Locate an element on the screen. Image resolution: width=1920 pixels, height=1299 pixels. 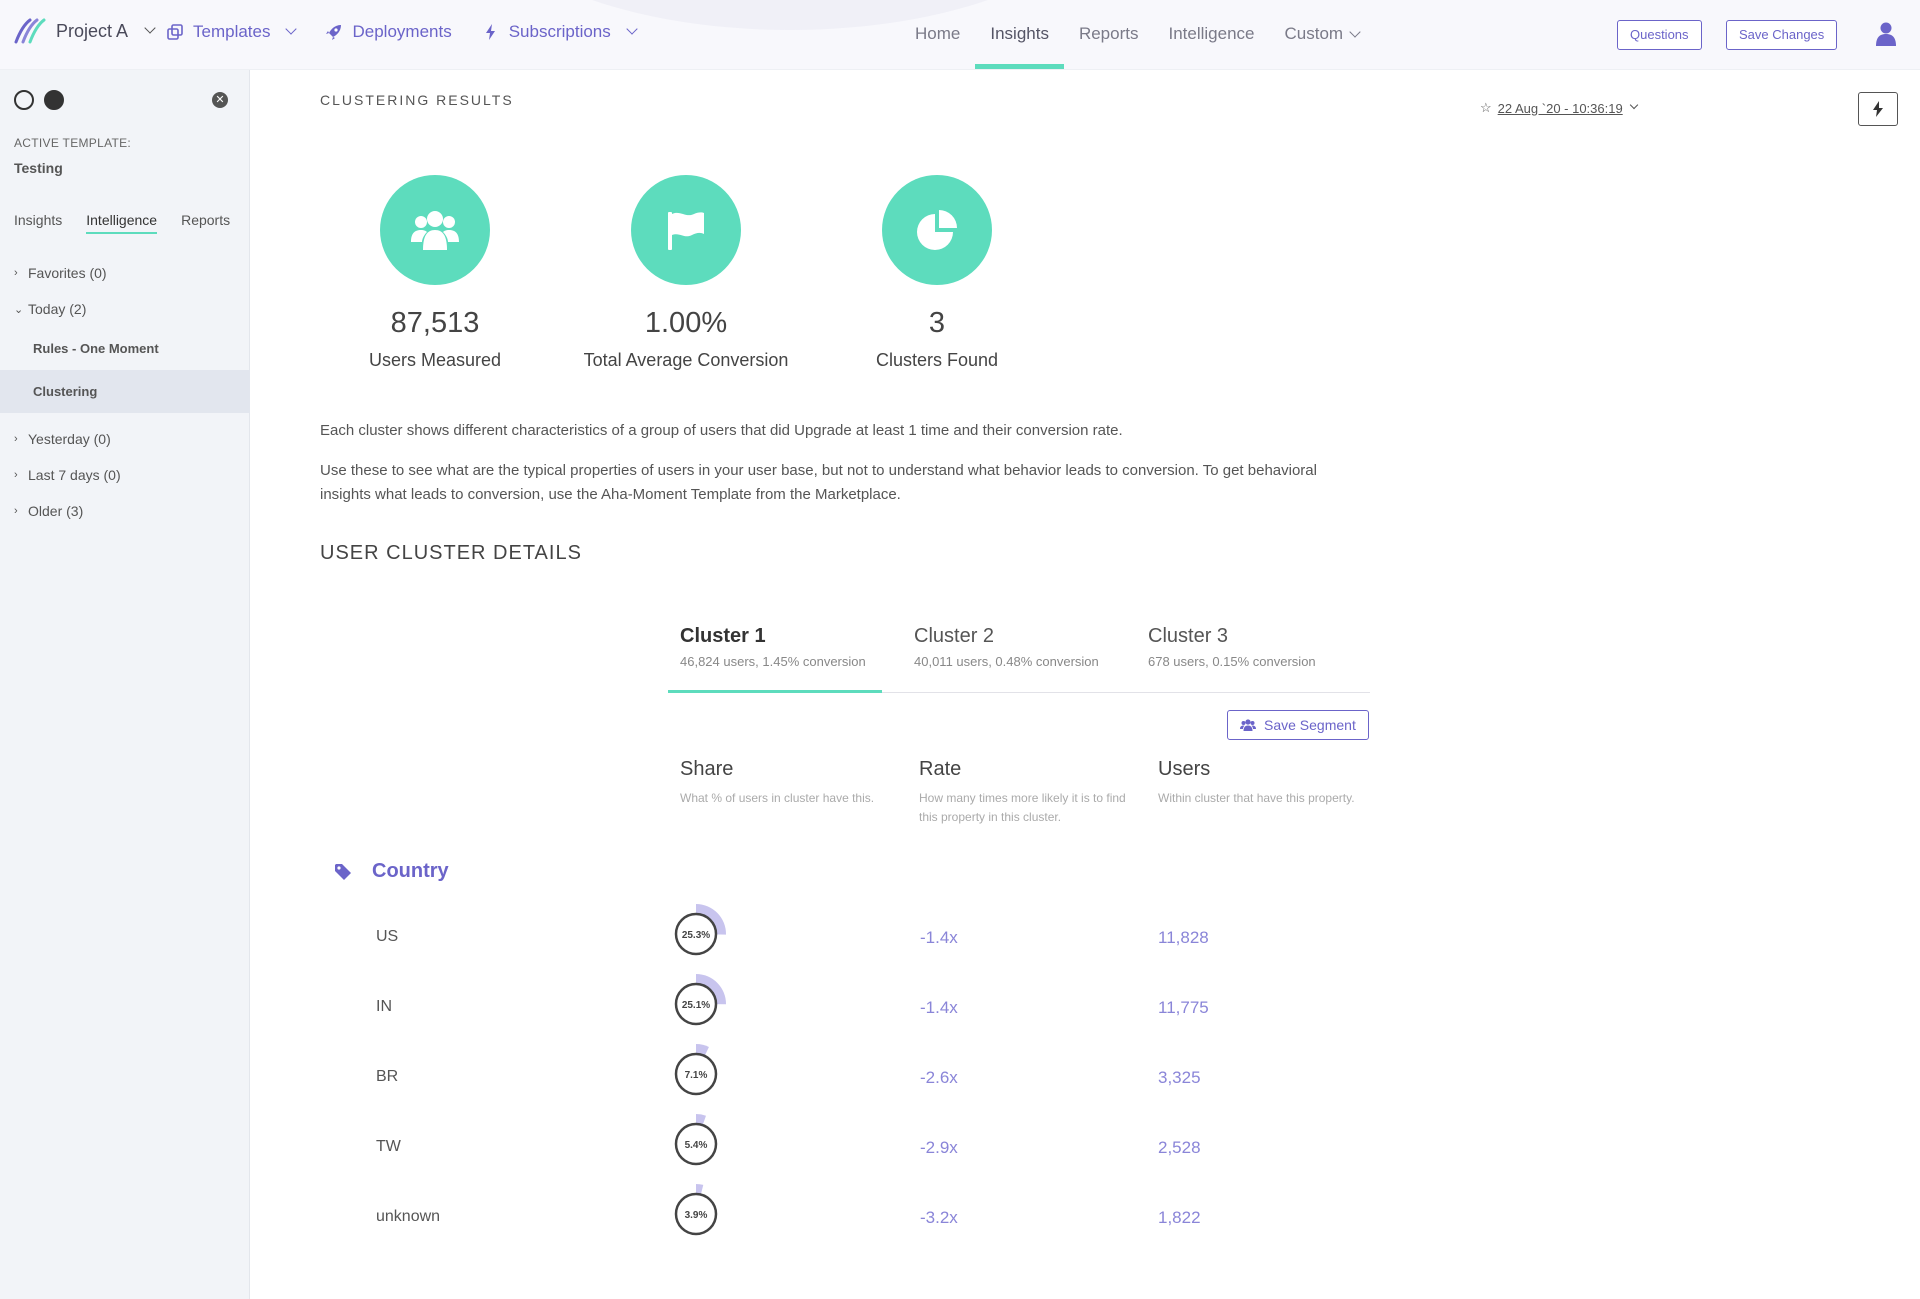
group-label: Today (2) is located at coordinates (57, 309).